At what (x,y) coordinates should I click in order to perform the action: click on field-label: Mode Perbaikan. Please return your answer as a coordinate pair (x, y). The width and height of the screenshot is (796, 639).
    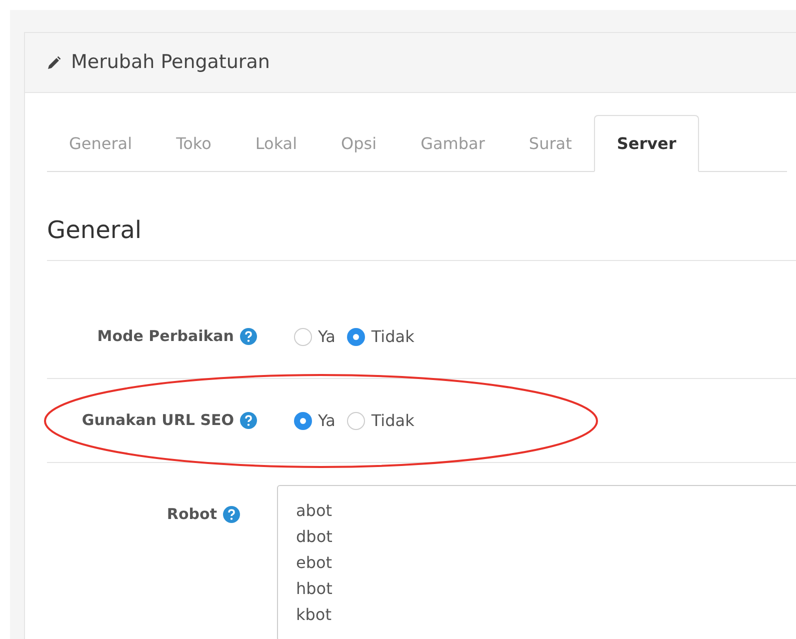
    Looking at the image, I should click on (165, 337).